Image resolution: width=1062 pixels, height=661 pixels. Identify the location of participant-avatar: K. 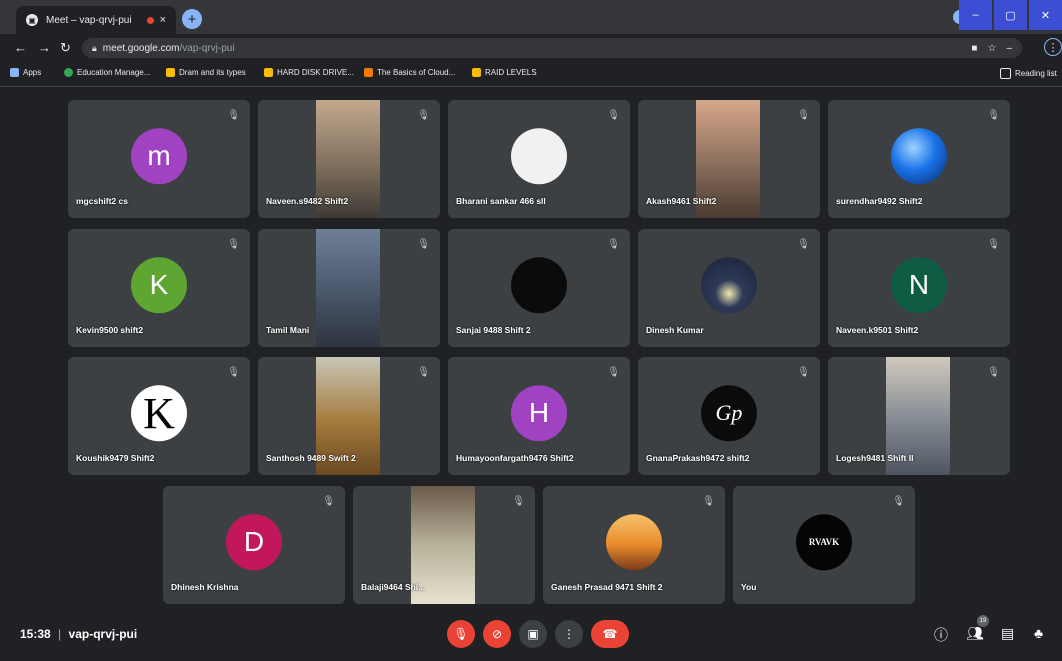
(159, 413).